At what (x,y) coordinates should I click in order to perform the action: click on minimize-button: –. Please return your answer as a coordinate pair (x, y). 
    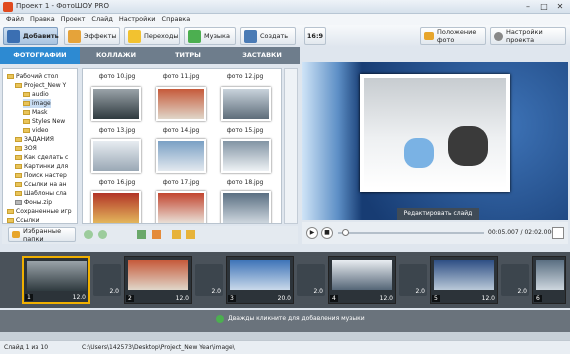
    Looking at the image, I should click on (528, 6).